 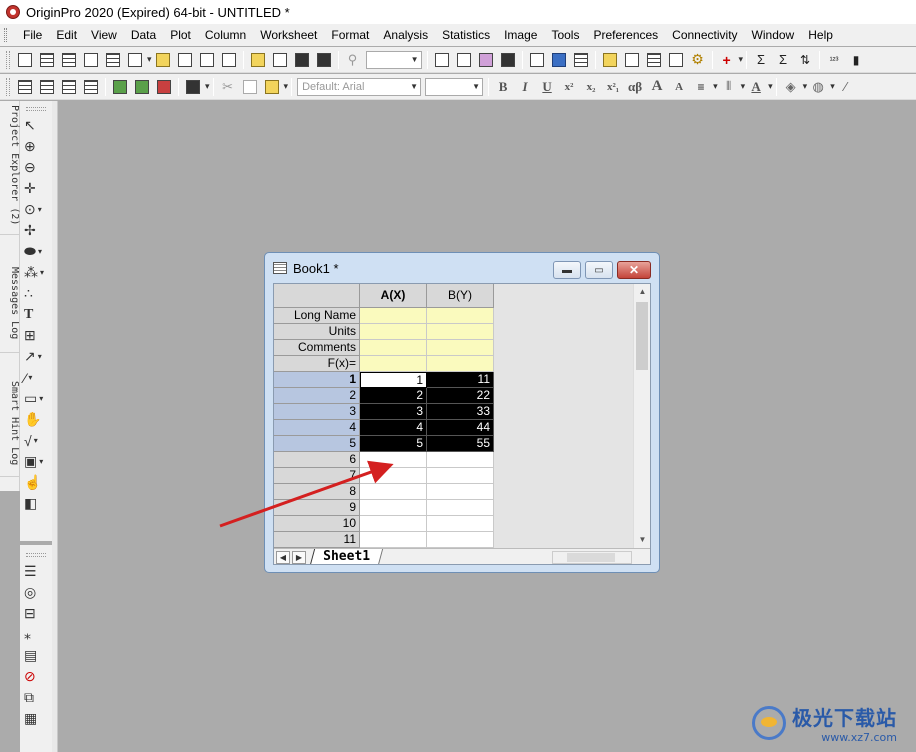 What do you see at coordinates (317, 380) in the screenshot?
I see `row-number: 1` at bounding box center [317, 380].